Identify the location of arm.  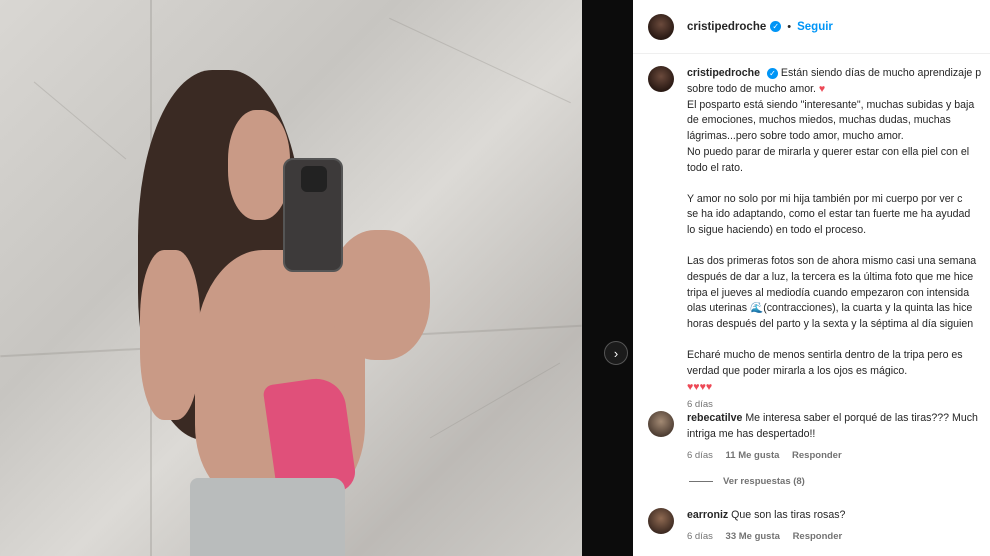
(170, 335).